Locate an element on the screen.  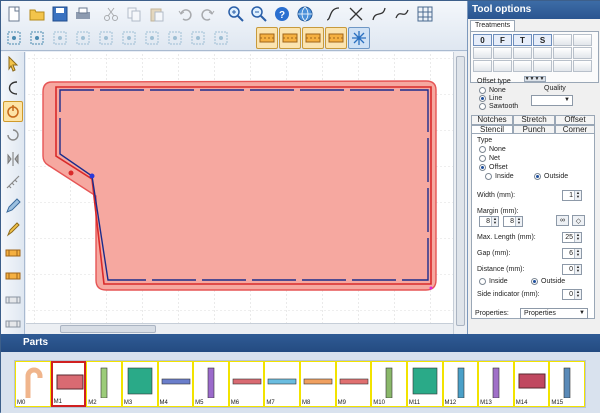
new-file-button is located at coordinates (14, 14).